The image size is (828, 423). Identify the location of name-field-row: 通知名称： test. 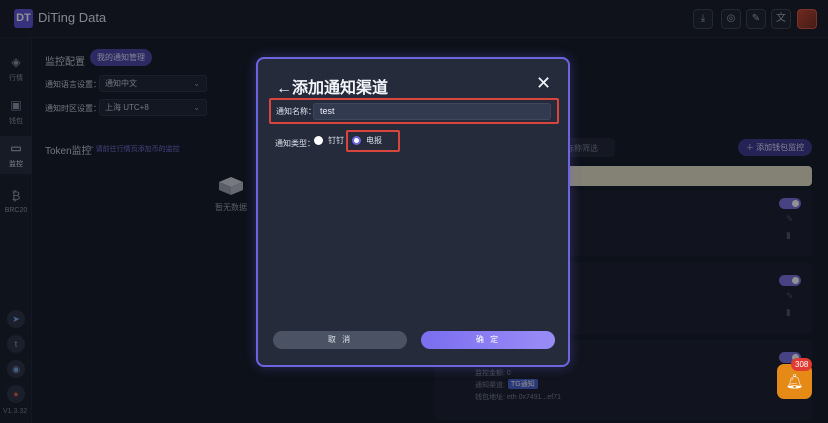
(414, 111).